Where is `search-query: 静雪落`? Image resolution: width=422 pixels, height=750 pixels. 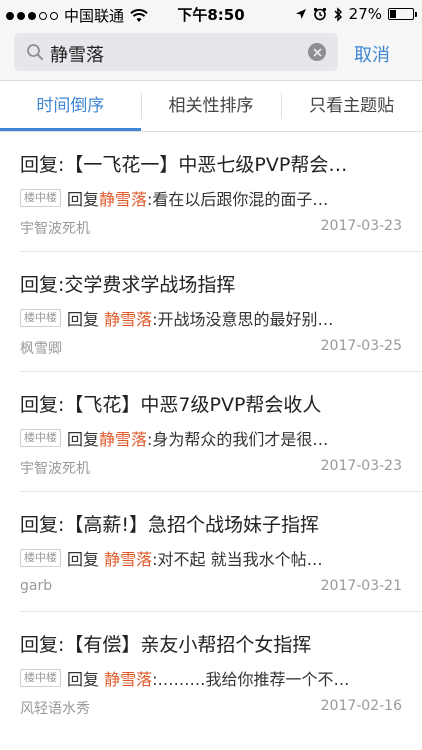
search-query: 静雪落 is located at coordinates (77, 54).